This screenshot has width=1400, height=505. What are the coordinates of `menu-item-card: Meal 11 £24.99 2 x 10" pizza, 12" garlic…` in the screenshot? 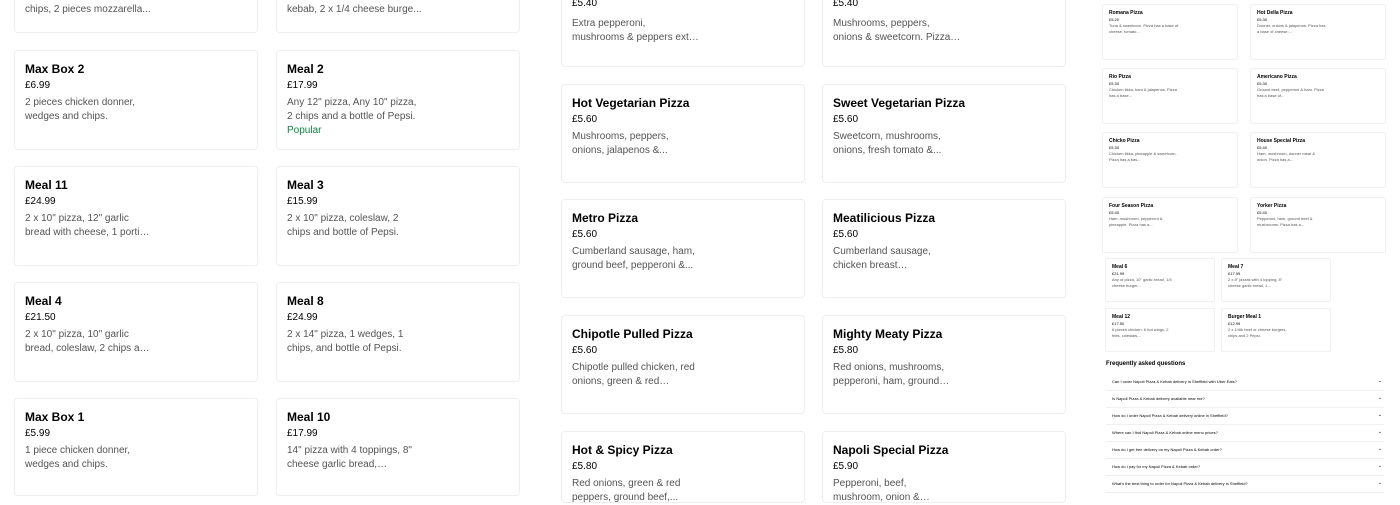 It's located at (136, 216).